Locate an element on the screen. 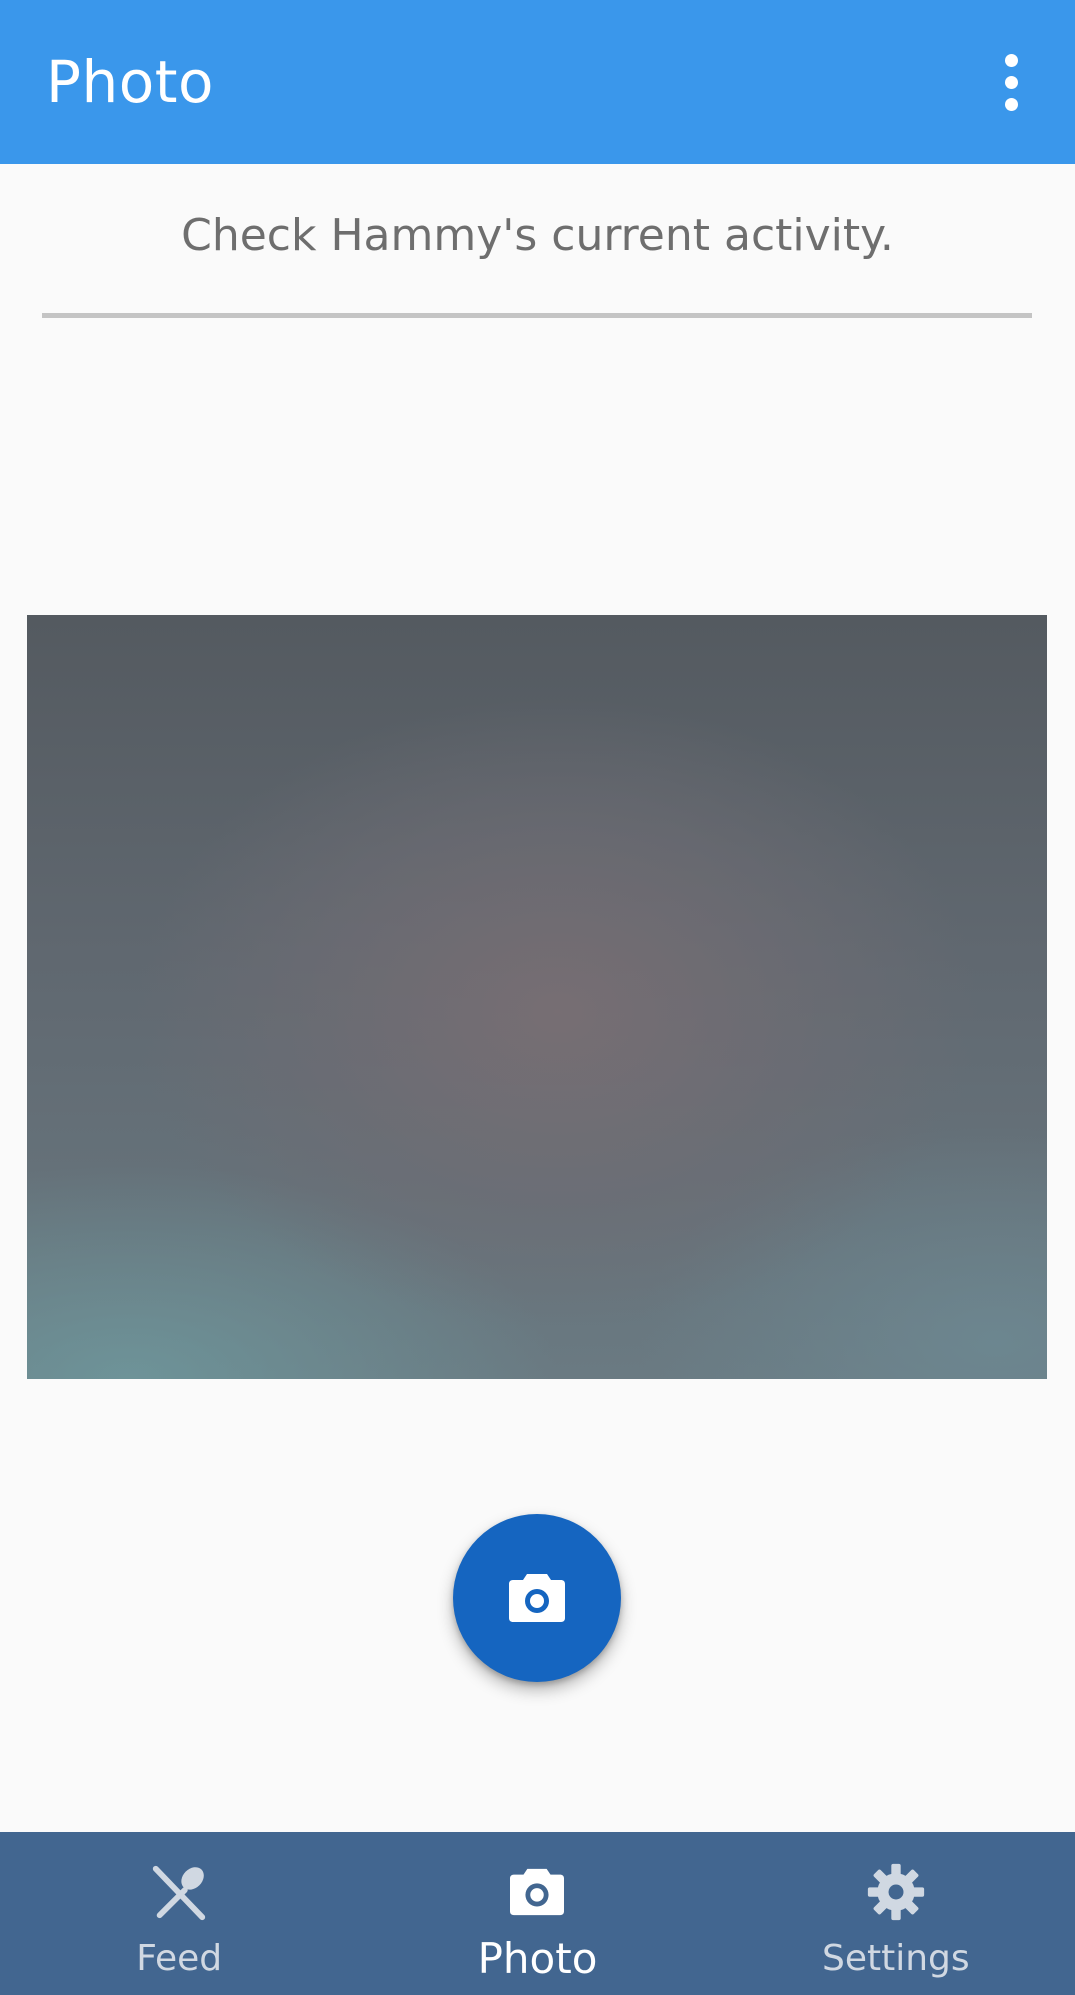 The image size is (1075, 1995). page-title: Photo is located at coordinates (130, 82).